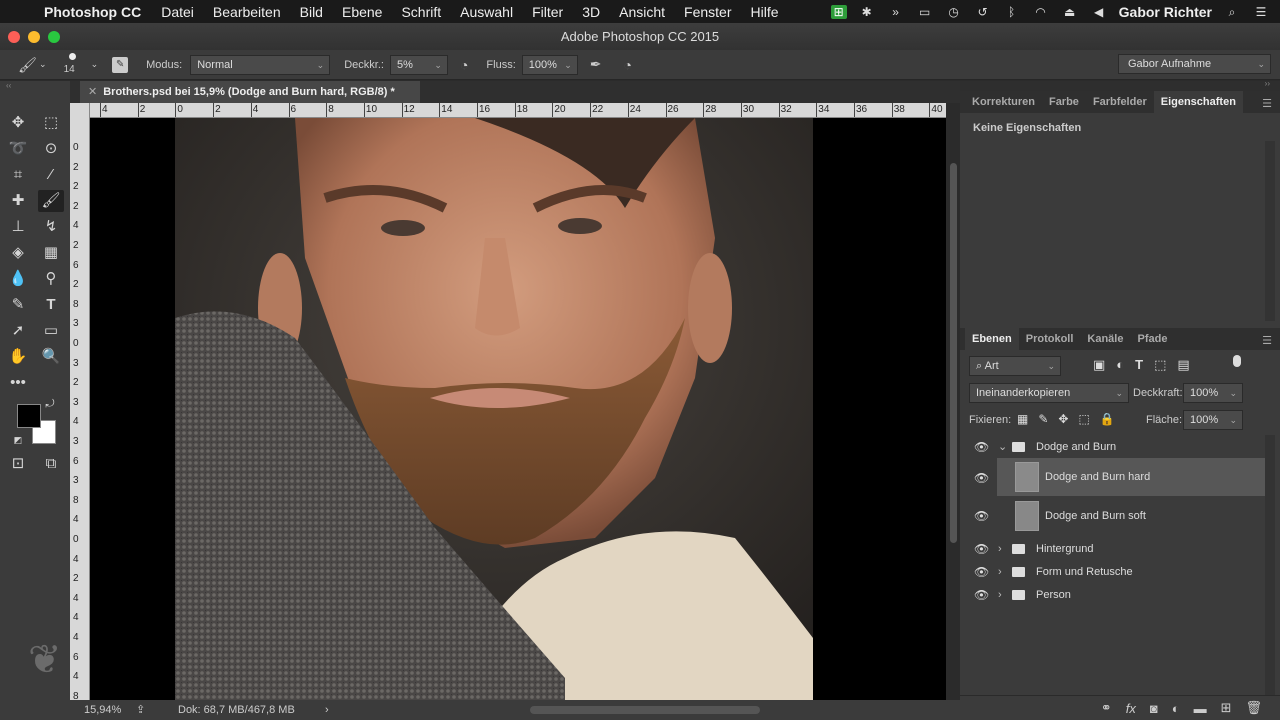 The width and height of the screenshot is (1280, 720). What do you see at coordinates (1022, 419) in the screenshot?
I see `lock-transparency-icon: ▦` at bounding box center [1022, 419].